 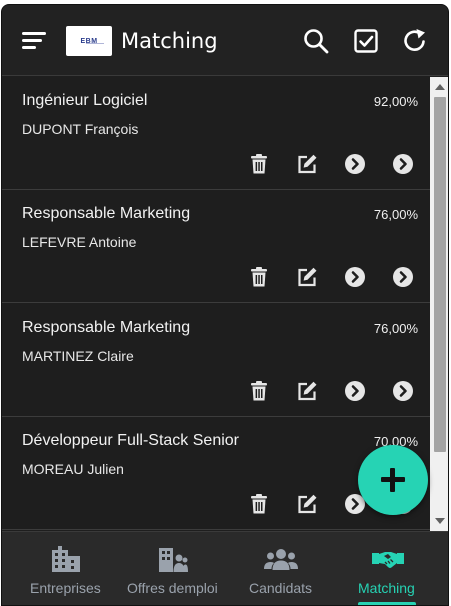 What do you see at coordinates (85, 100) in the screenshot?
I see `job-title: Ingénieur Logiciel` at bounding box center [85, 100].